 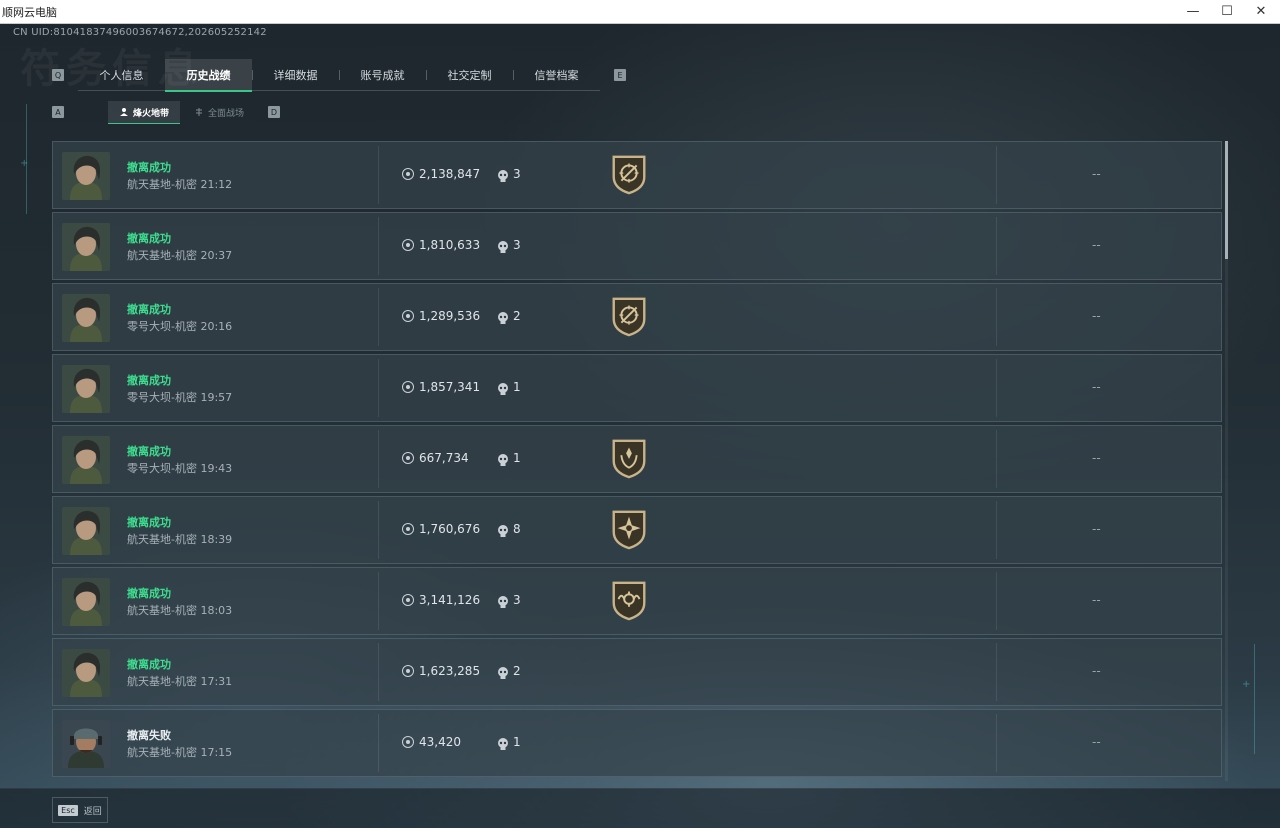 What do you see at coordinates (450, 174) in the screenshot?
I see `loot-value: 2,138,847` at bounding box center [450, 174].